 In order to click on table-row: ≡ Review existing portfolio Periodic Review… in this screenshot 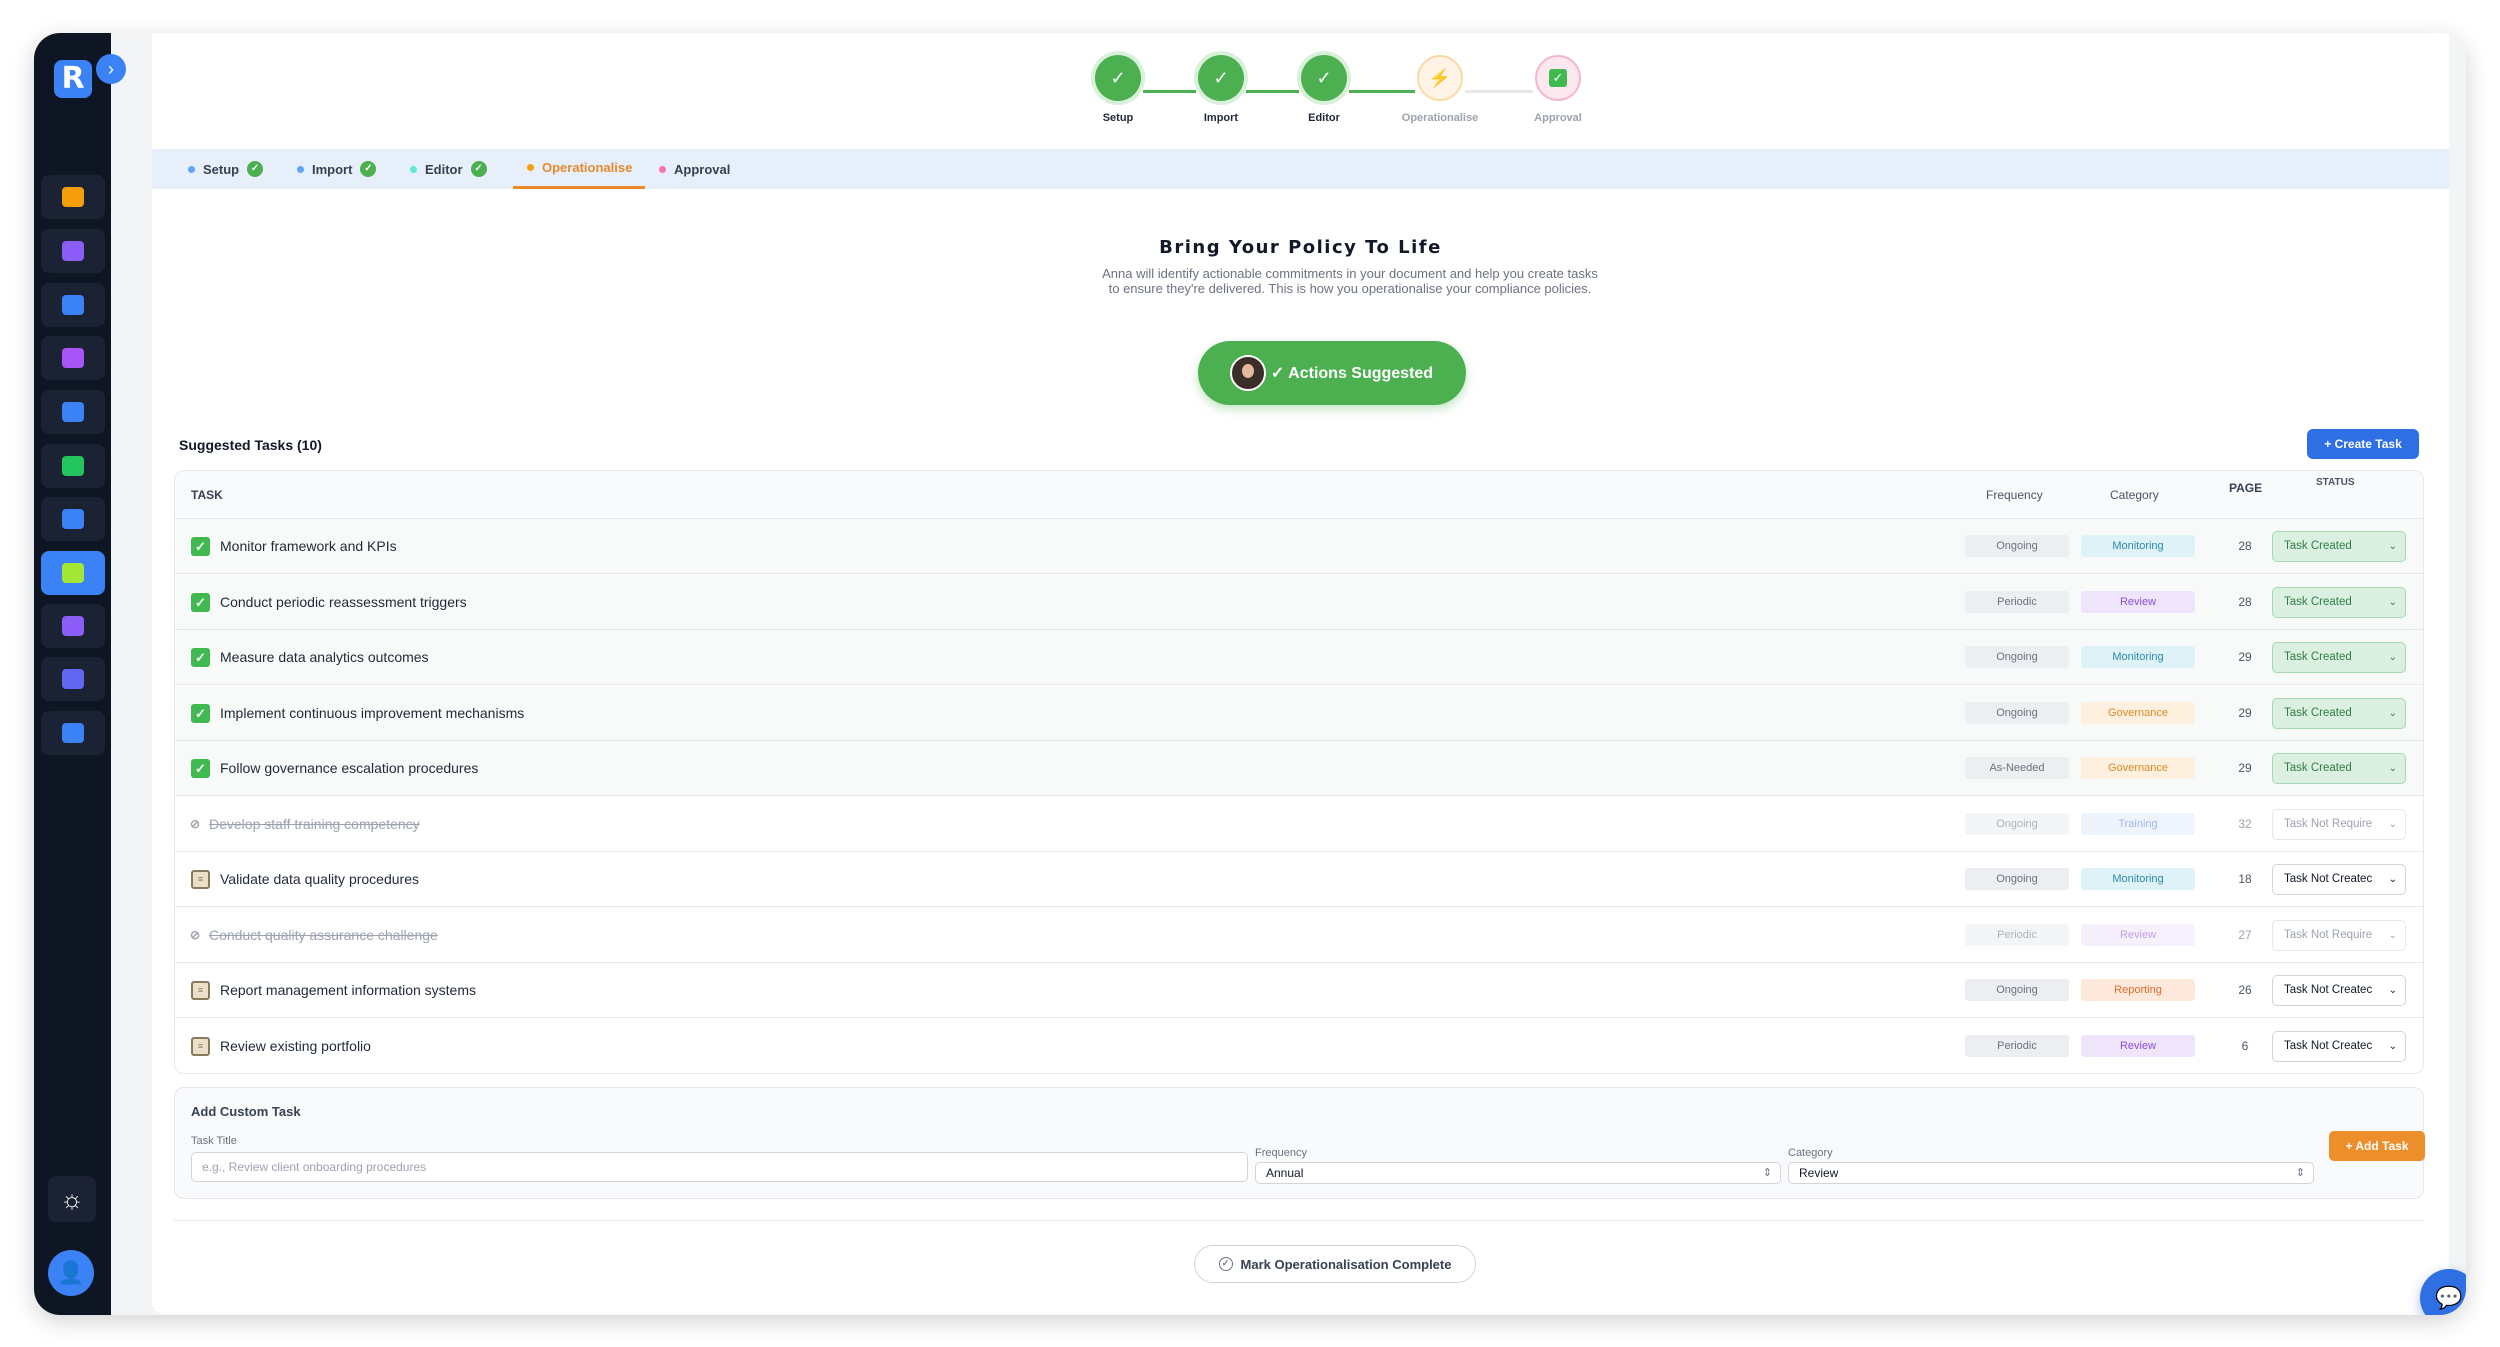, I will do `click(1299, 1045)`.